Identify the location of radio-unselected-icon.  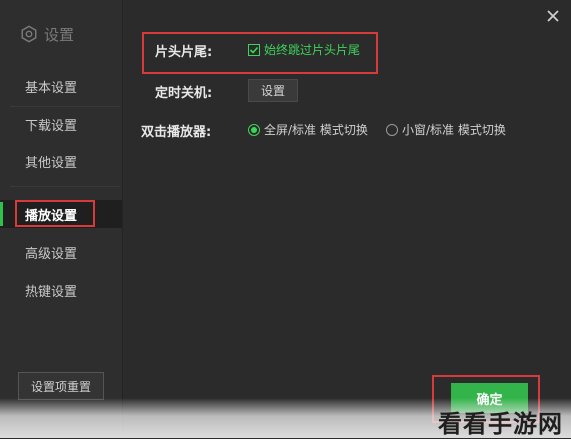
(392, 129).